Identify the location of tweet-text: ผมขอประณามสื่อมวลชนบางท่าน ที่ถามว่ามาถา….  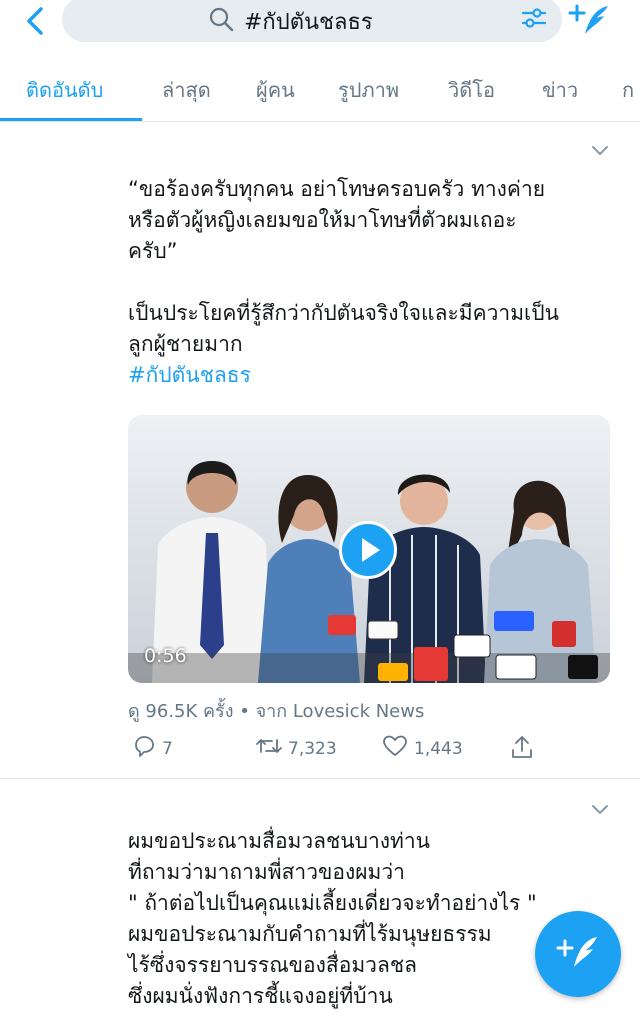
(363, 919).